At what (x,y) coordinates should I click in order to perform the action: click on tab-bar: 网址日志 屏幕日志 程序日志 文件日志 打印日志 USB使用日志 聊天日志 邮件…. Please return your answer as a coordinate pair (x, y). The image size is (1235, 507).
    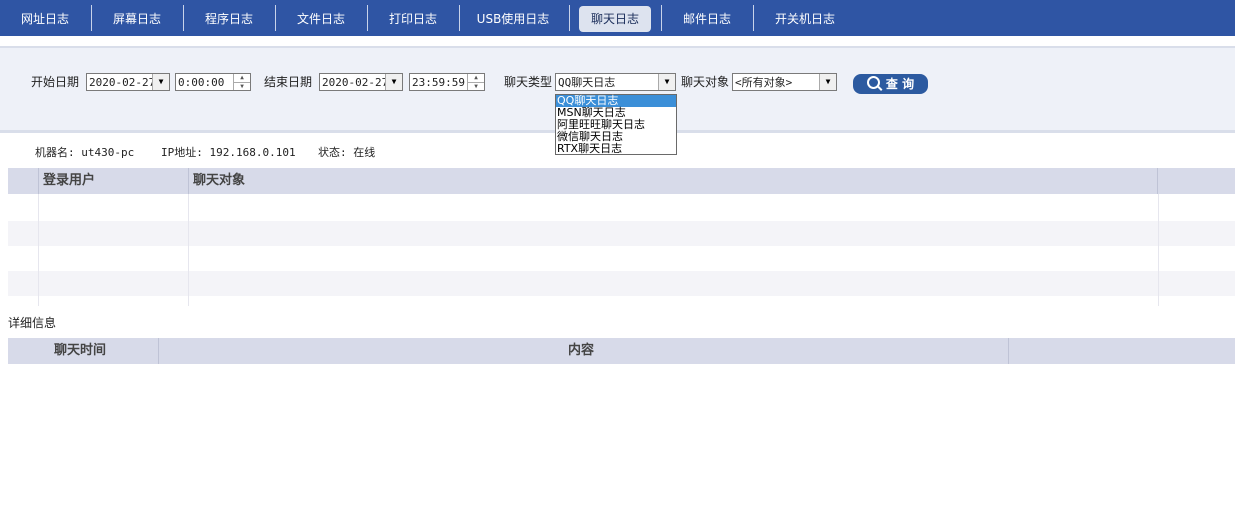
    Looking at the image, I should click on (617, 18).